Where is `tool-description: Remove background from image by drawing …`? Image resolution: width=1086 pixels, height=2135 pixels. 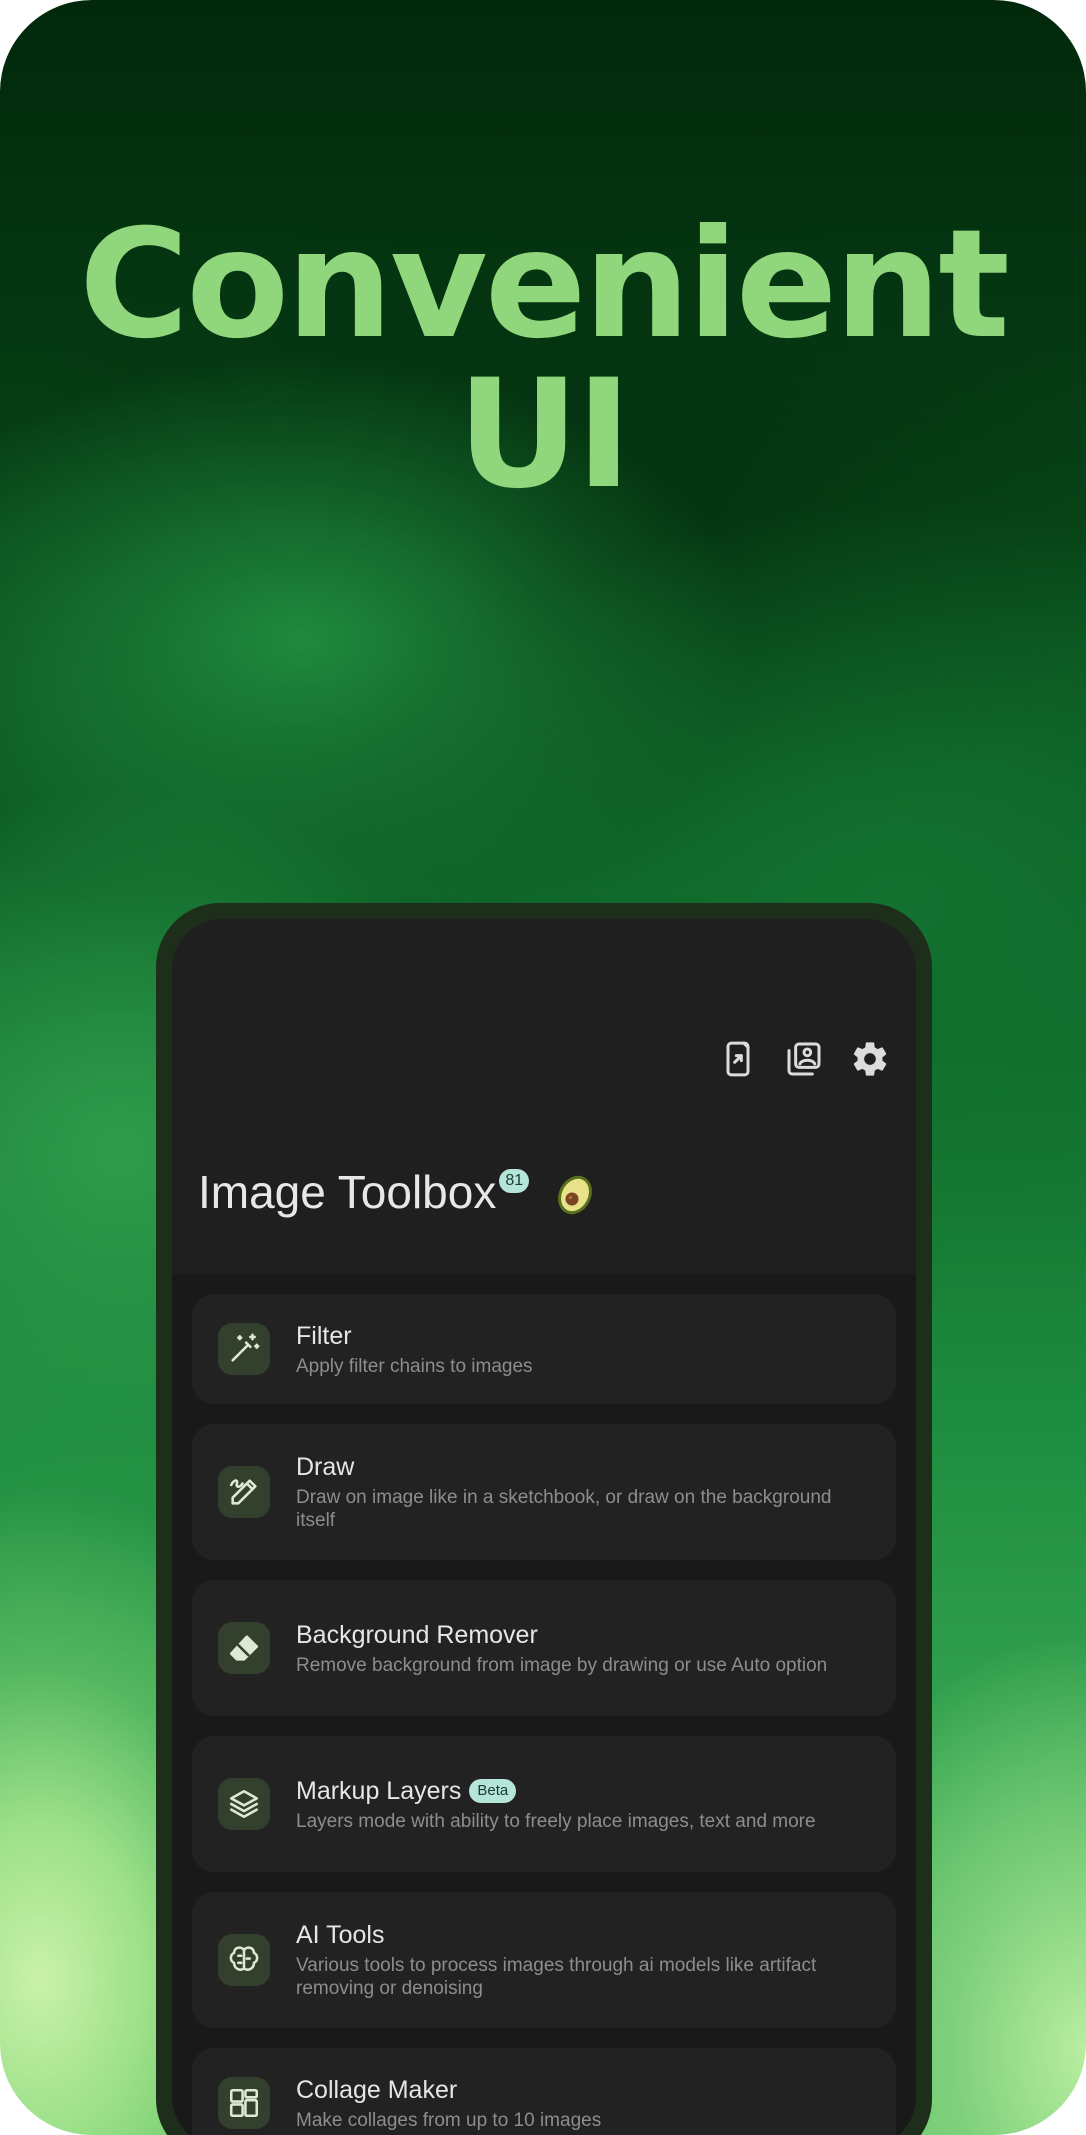 tool-description: Remove background from image by drawing … is located at coordinates (562, 1665).